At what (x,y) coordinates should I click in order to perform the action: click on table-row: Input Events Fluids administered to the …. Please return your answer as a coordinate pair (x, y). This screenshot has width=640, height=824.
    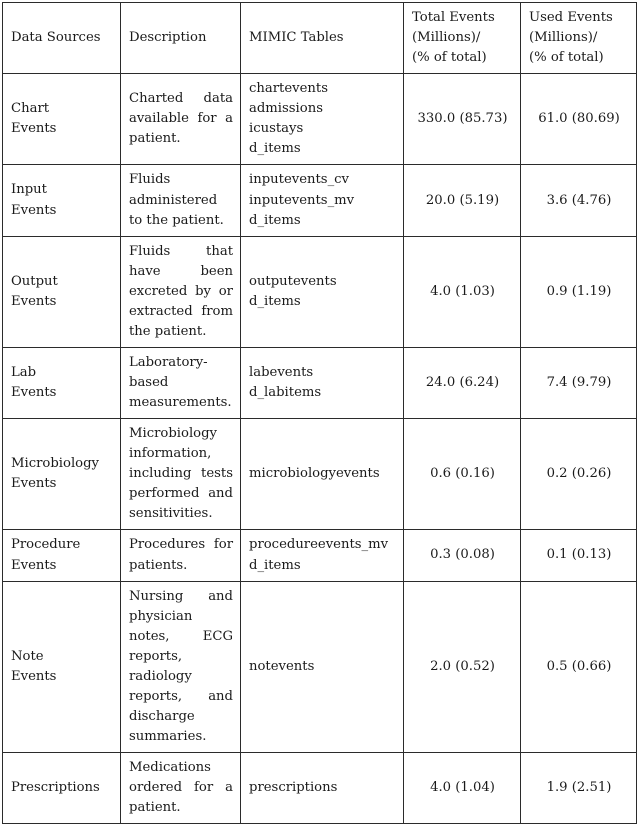
    Looking at the image, I should click on (319, 200).